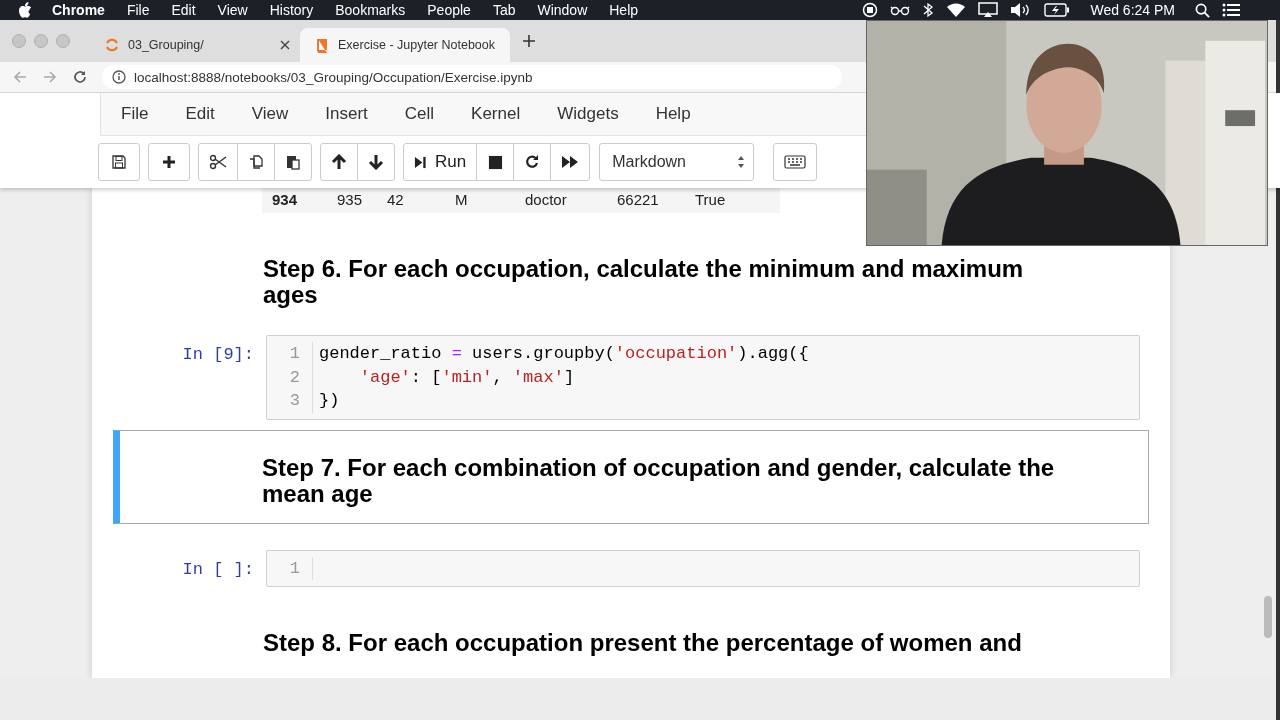 The height and width of the screenshot is (720, 1280). What do you see at coordinates (564, 353) in the screenshot?
I see `code-line: gender_ratio = users.groupby('occupation').agg({` at bounding box center [564, 353].